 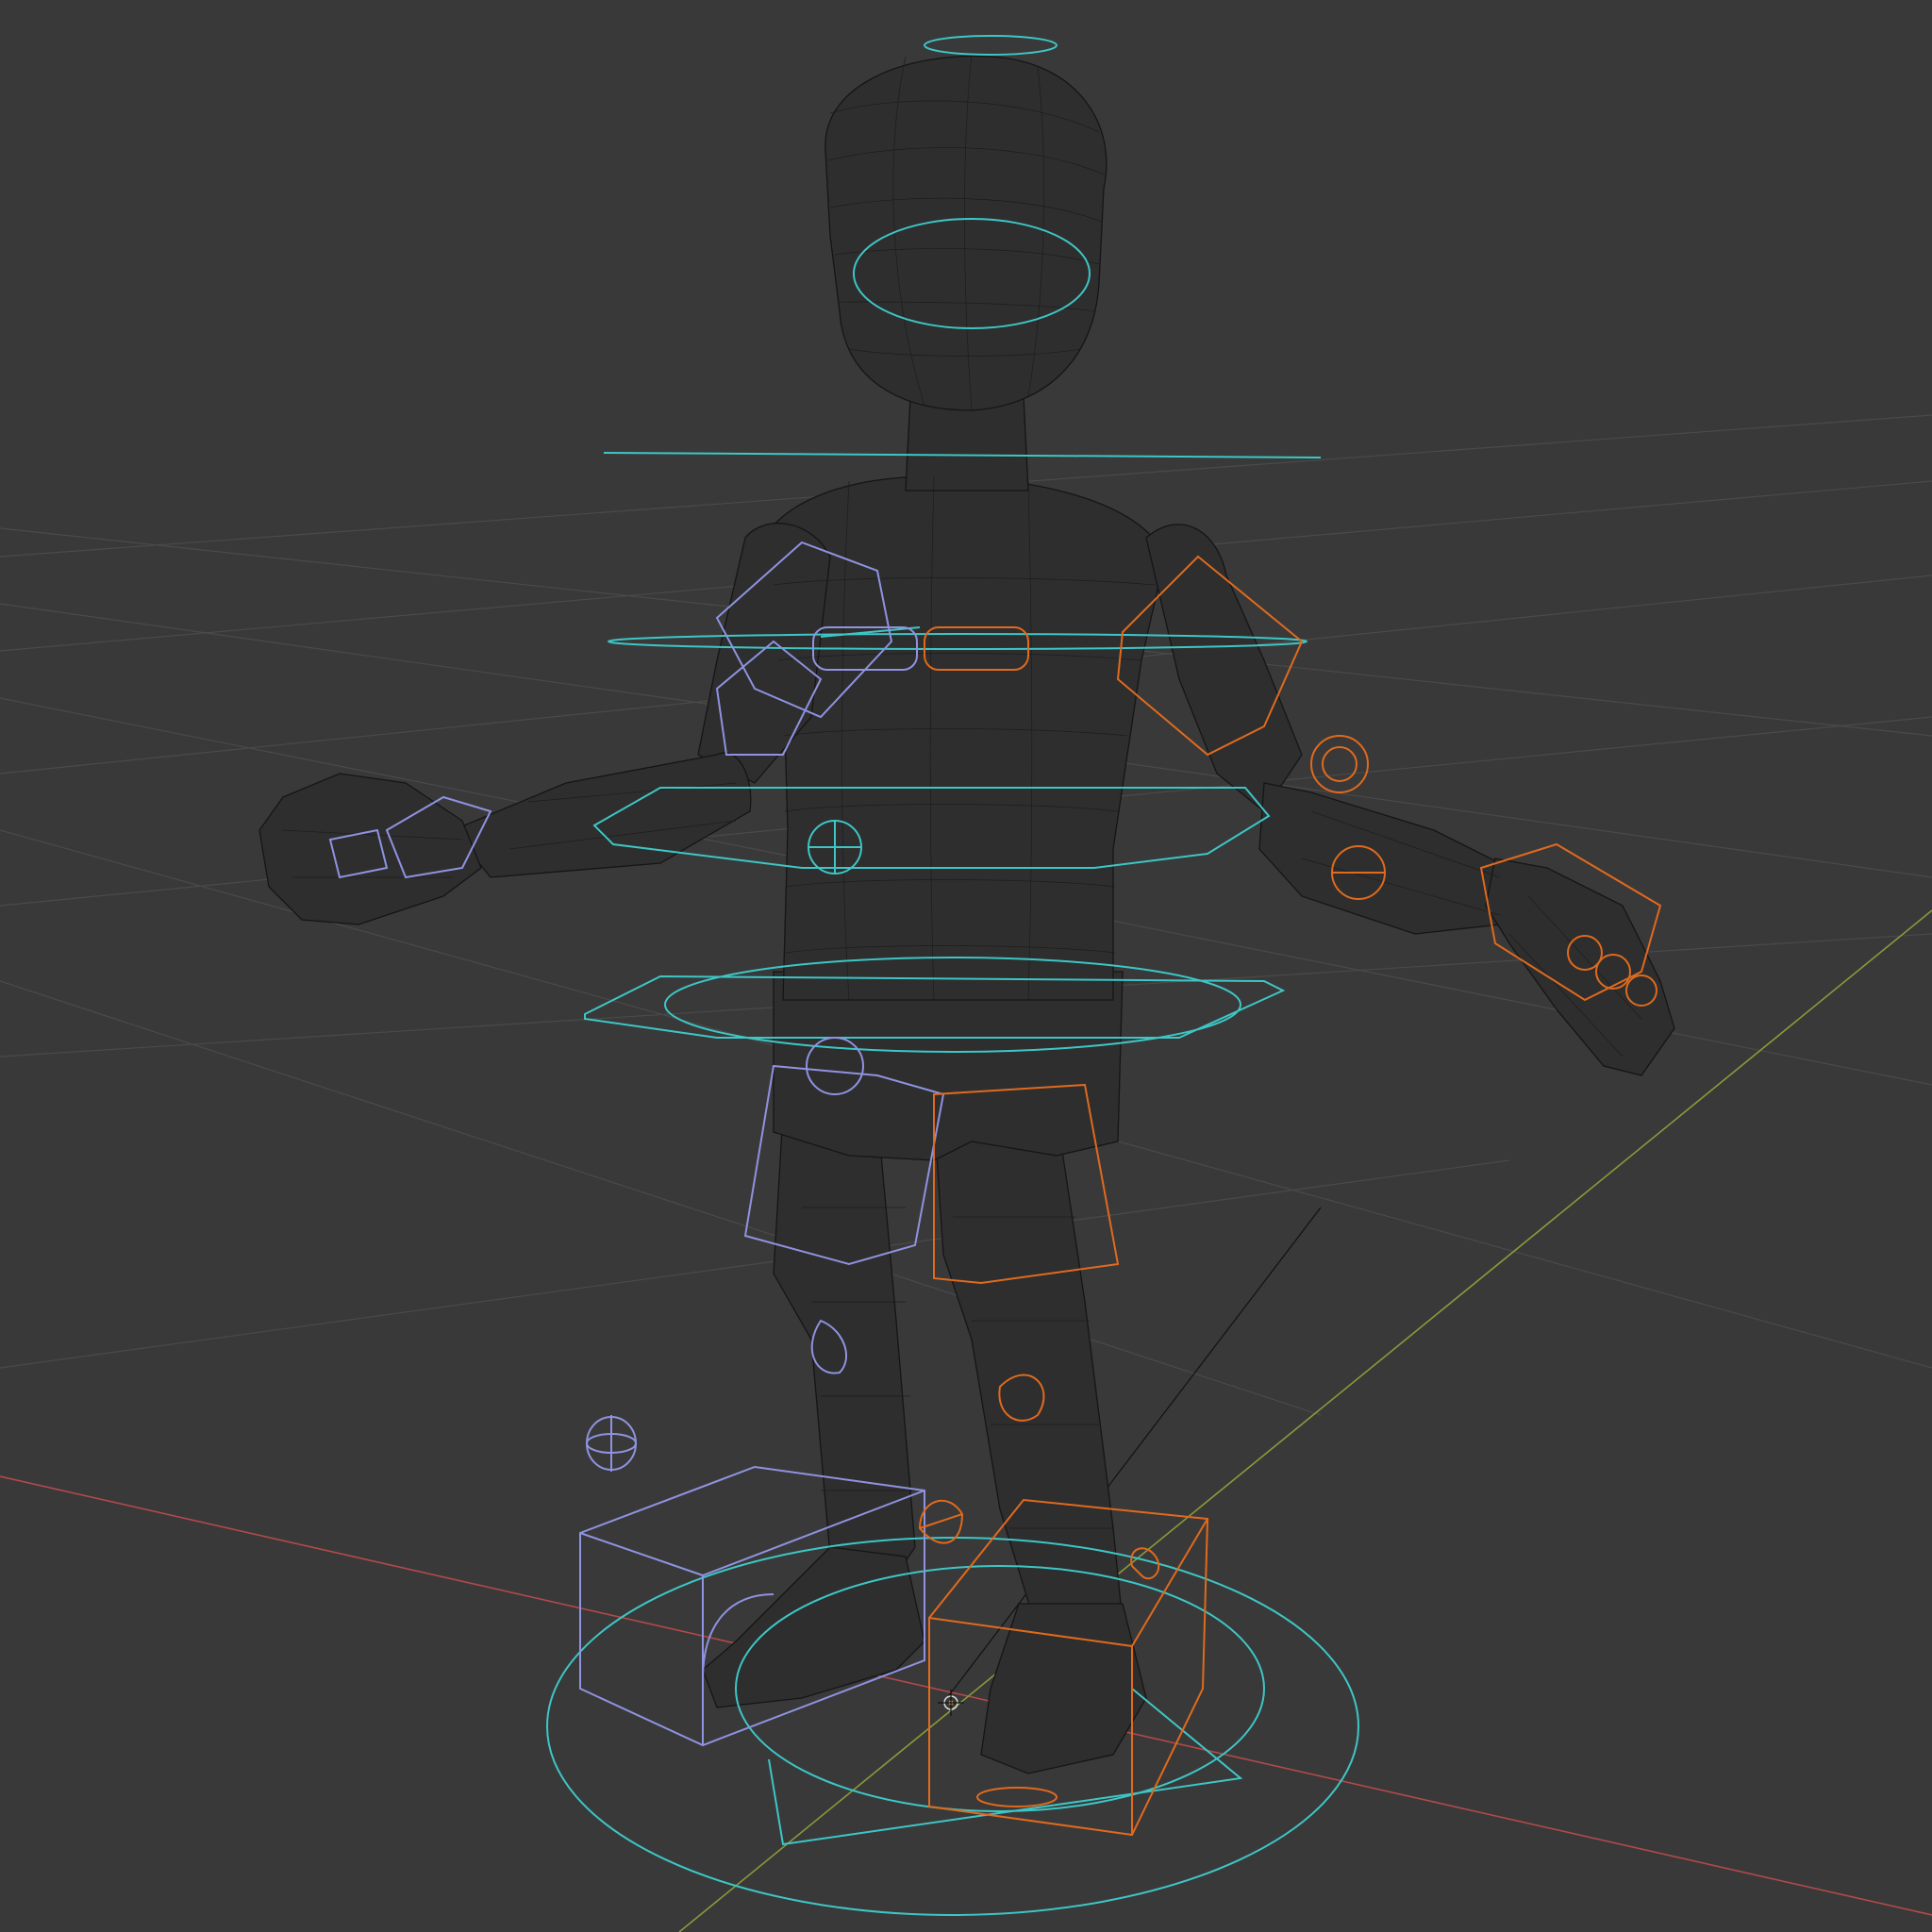 I want to click on left-hand, so click(x=370, y=849).